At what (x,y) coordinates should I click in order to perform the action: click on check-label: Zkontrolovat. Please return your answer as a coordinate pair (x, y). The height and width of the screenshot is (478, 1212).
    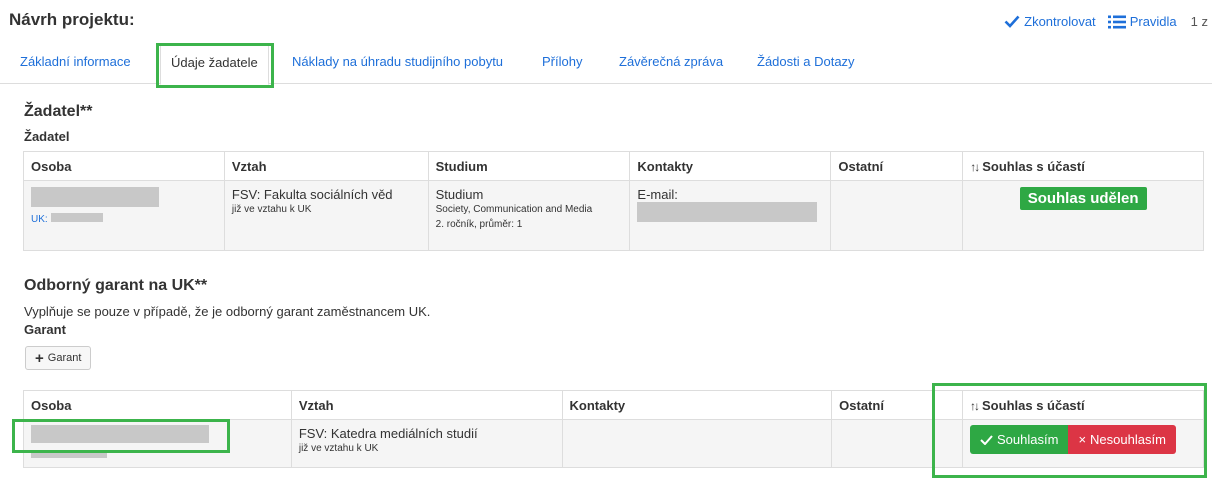
    Looking at the image, I should click on (1060, 21).